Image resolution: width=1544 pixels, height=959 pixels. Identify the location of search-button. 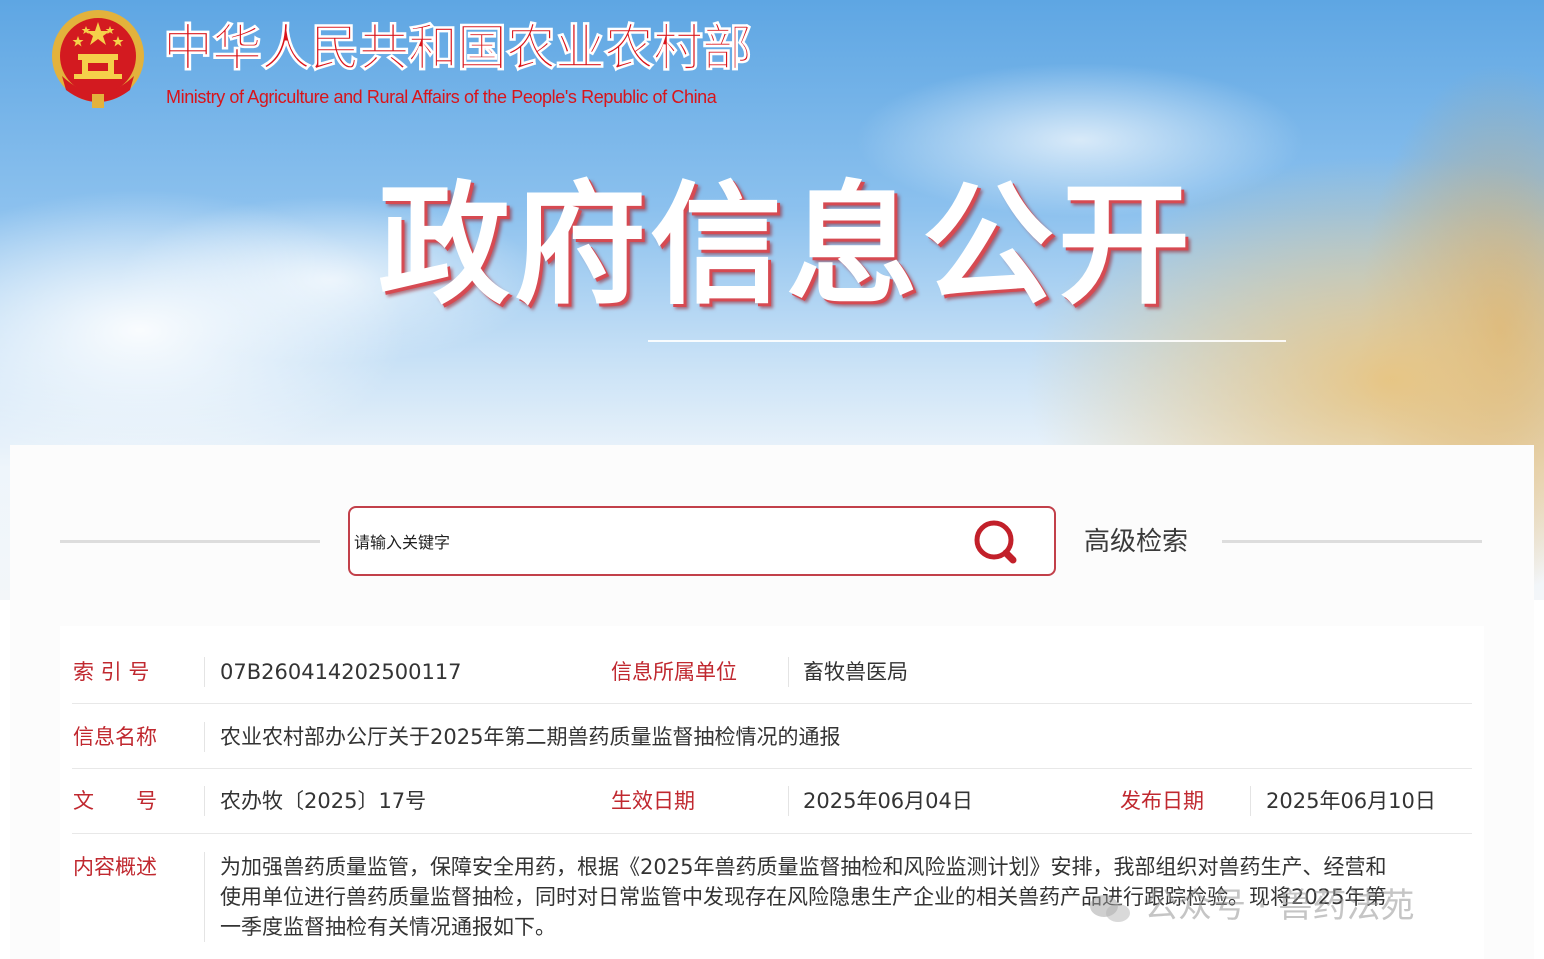
(998, 542).